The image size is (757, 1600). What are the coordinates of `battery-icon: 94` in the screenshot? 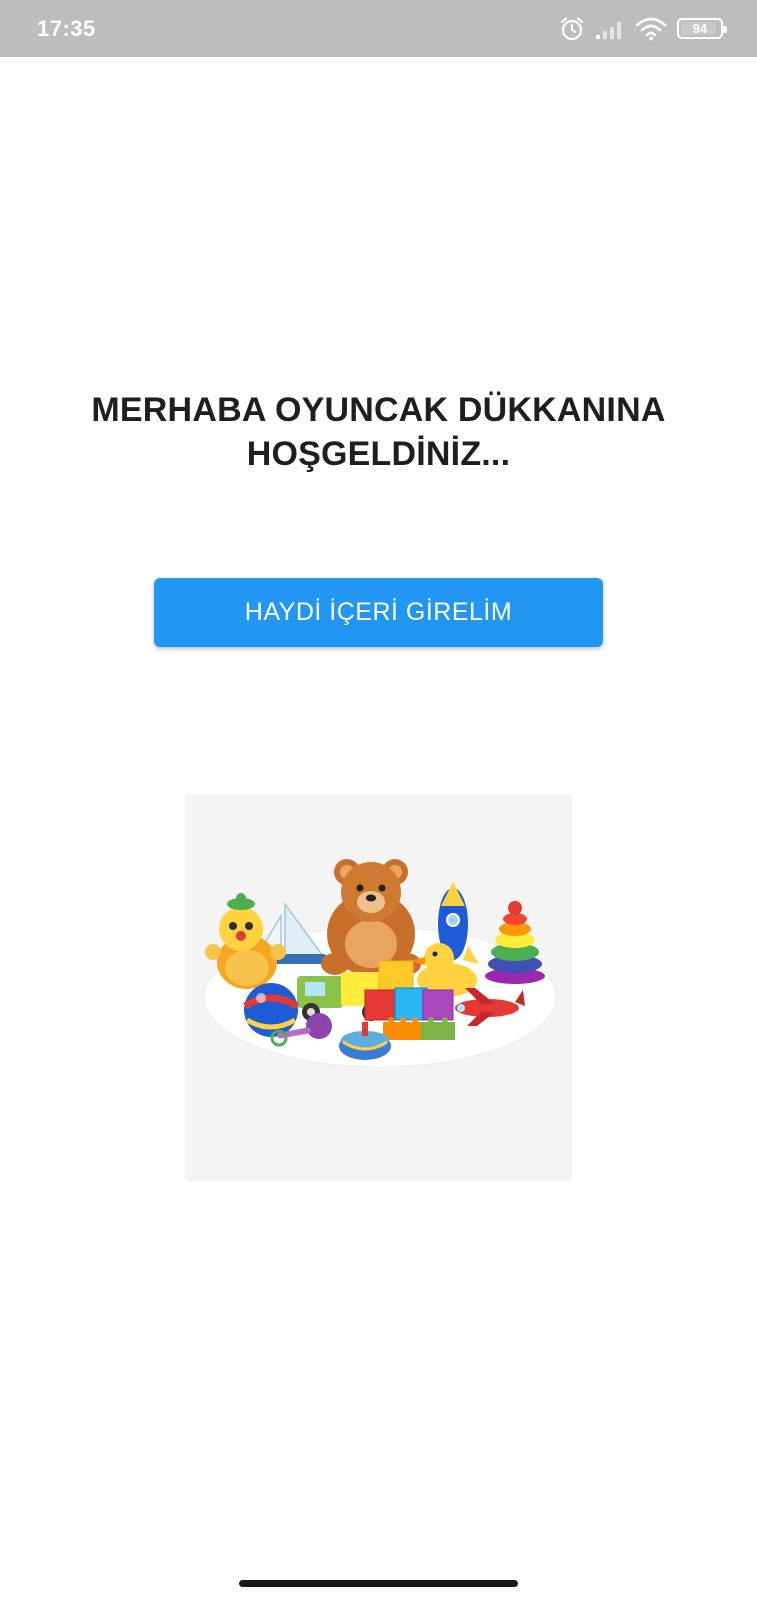 It's located at (702, 28).